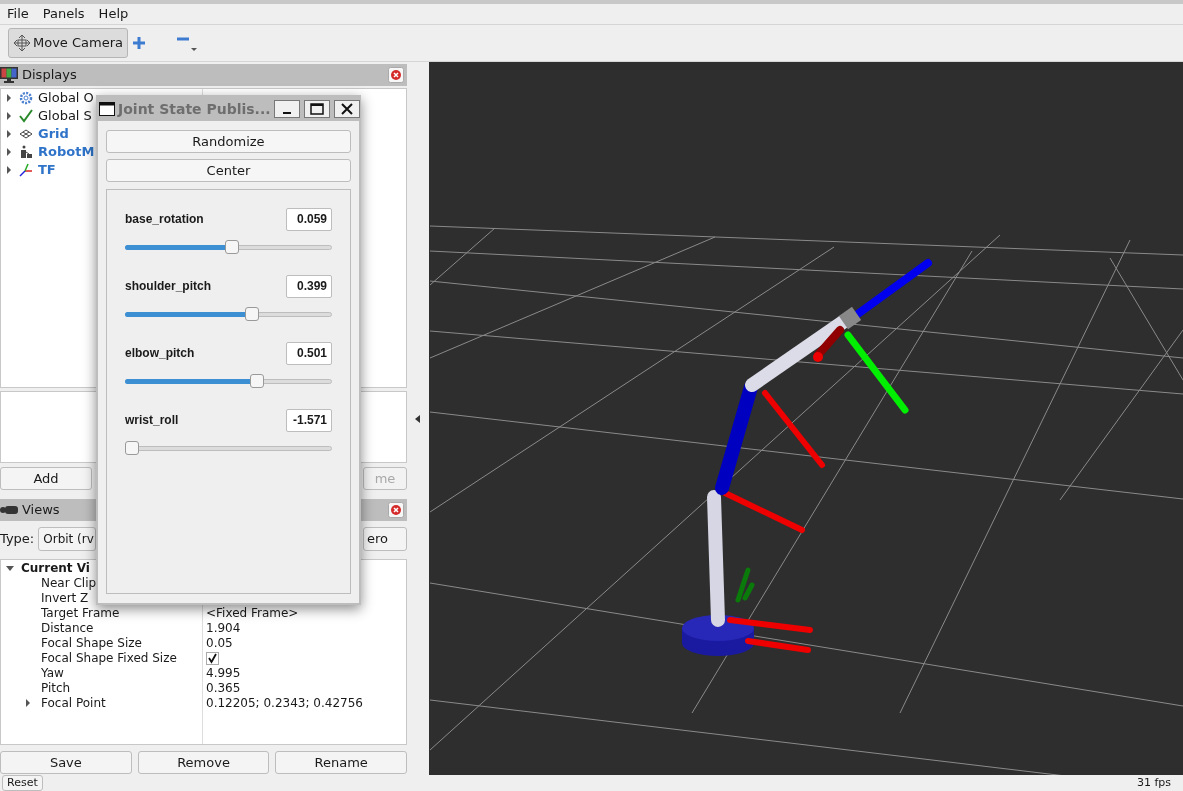 Image resolution: width=1183 pixels, height=791 pixels. I want to click on property-name: Focal Shape Fixed Size, so click(109, 658).